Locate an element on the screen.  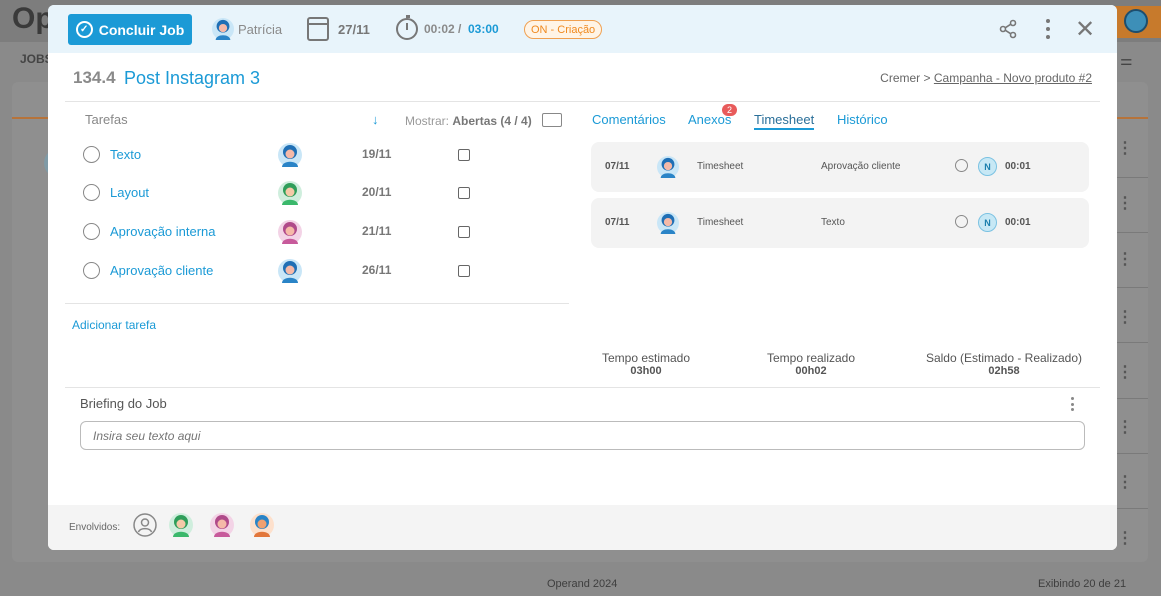
conclude-job-button: ✓ Concluir Job is located at coordinates (130, 29).